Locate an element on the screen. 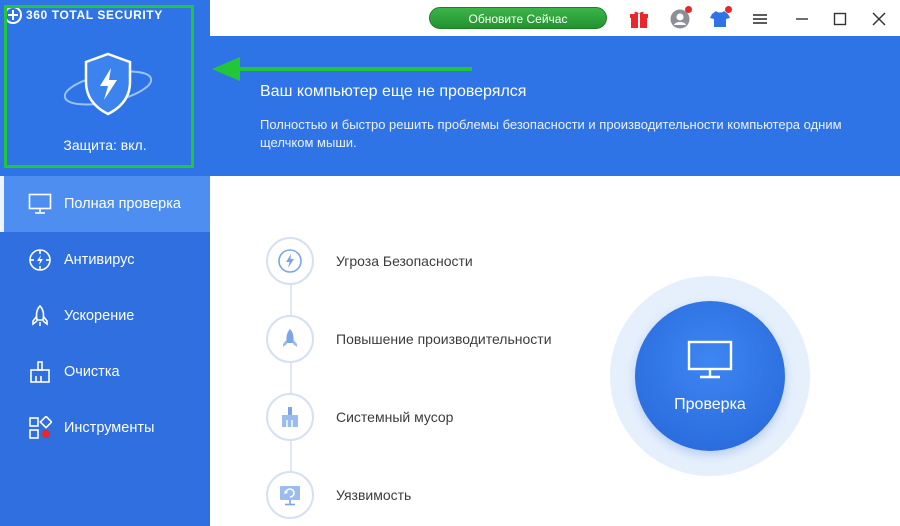 The image size is (900, 526). sidebar-item-tools: Инструменты is located at coordinates (105, 428).